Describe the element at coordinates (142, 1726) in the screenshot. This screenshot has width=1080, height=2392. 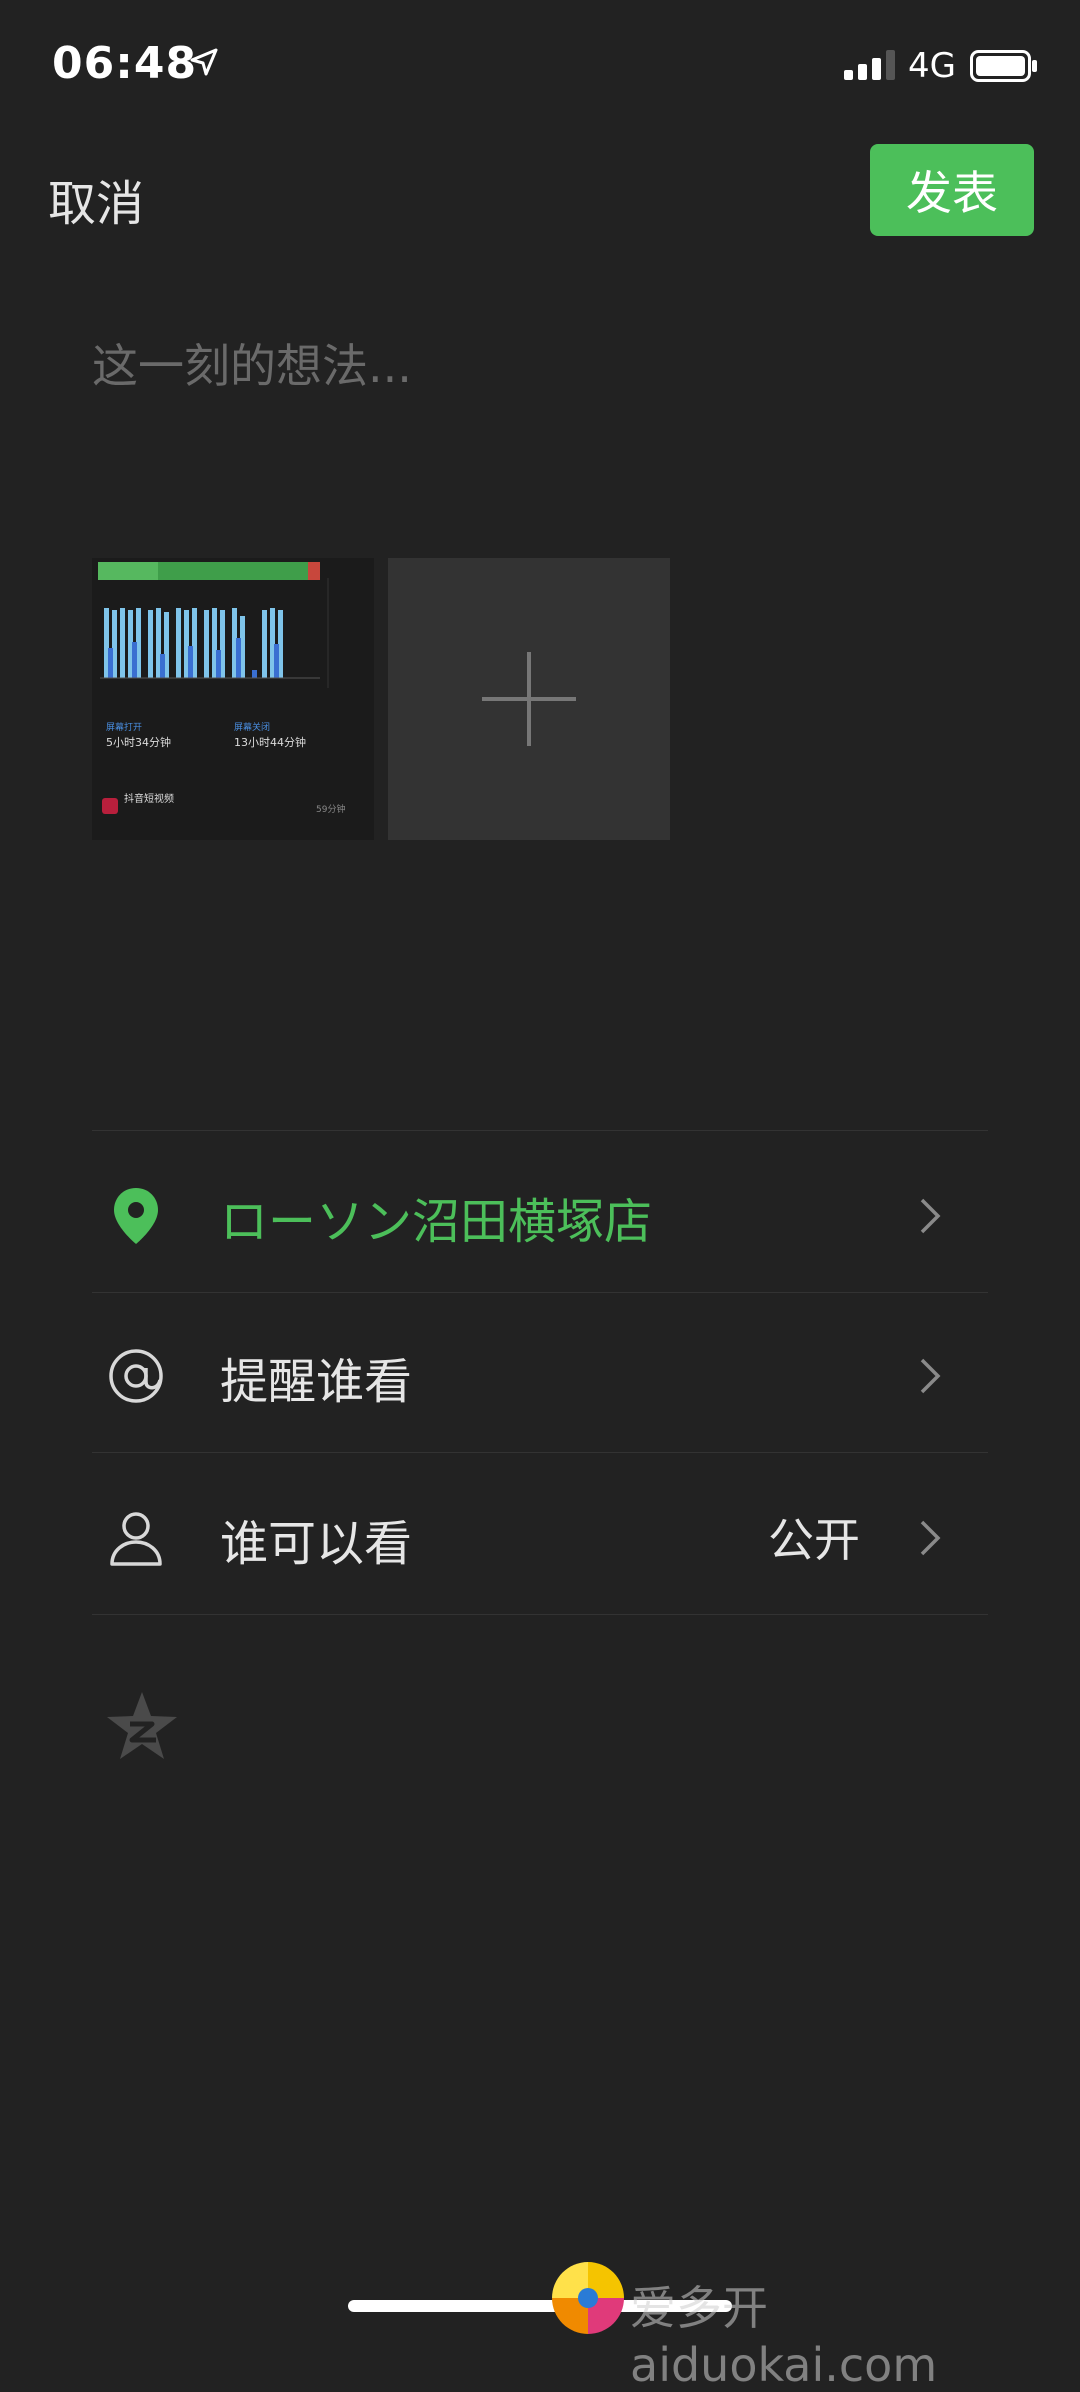
I see `qzone-star-icon` at that location.